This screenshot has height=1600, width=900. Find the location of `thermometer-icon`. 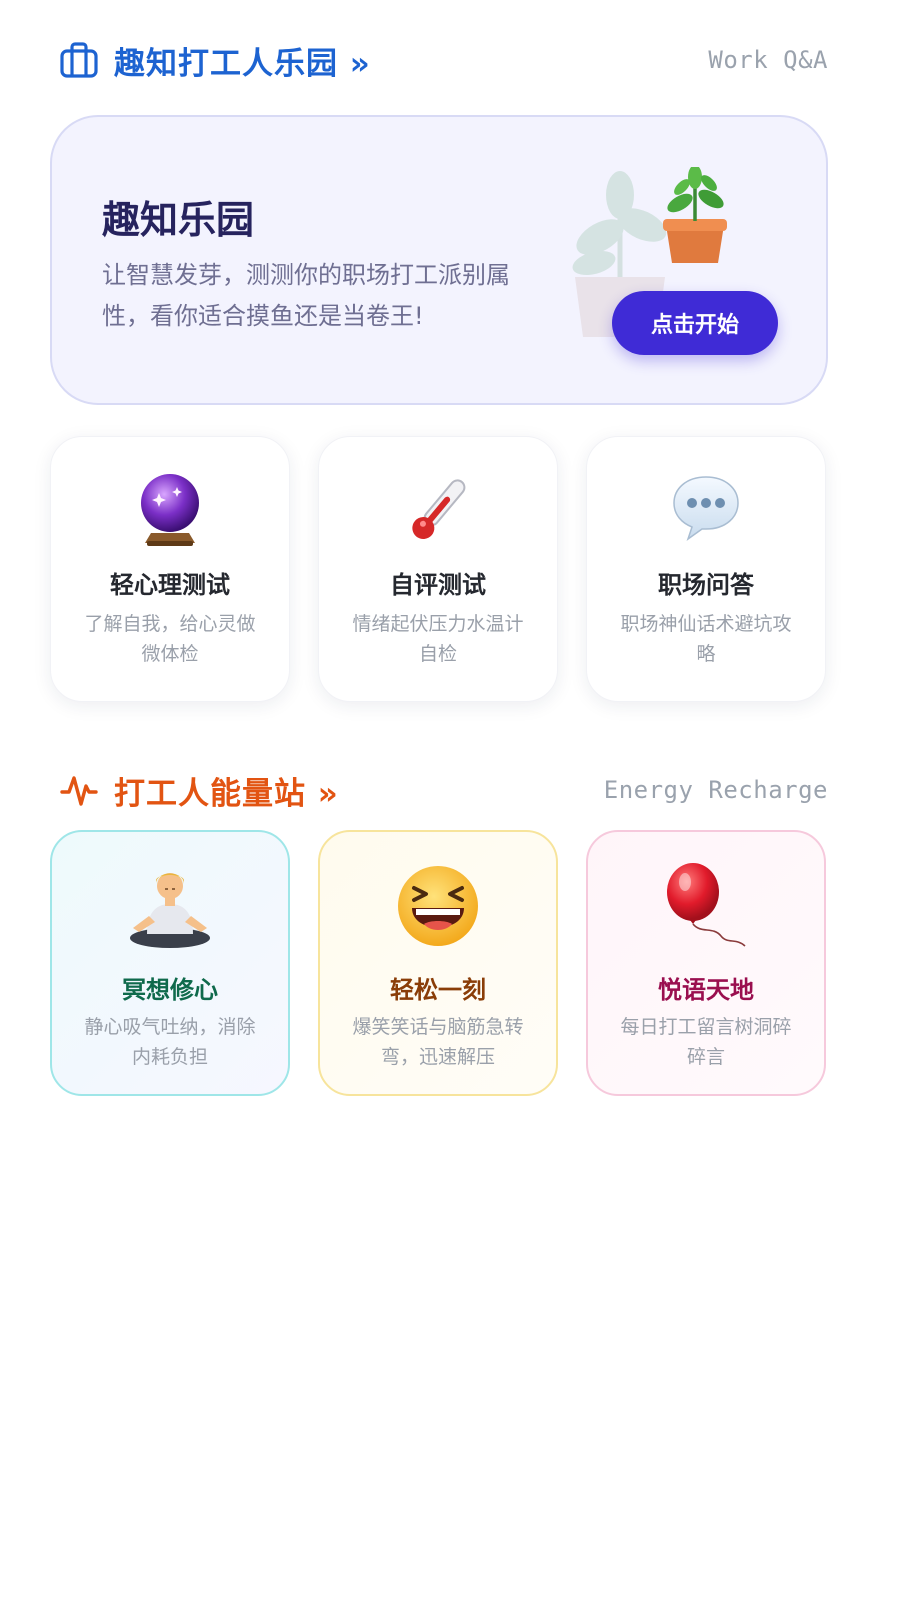

thermometer-icon is located at coordinates (439, 509).